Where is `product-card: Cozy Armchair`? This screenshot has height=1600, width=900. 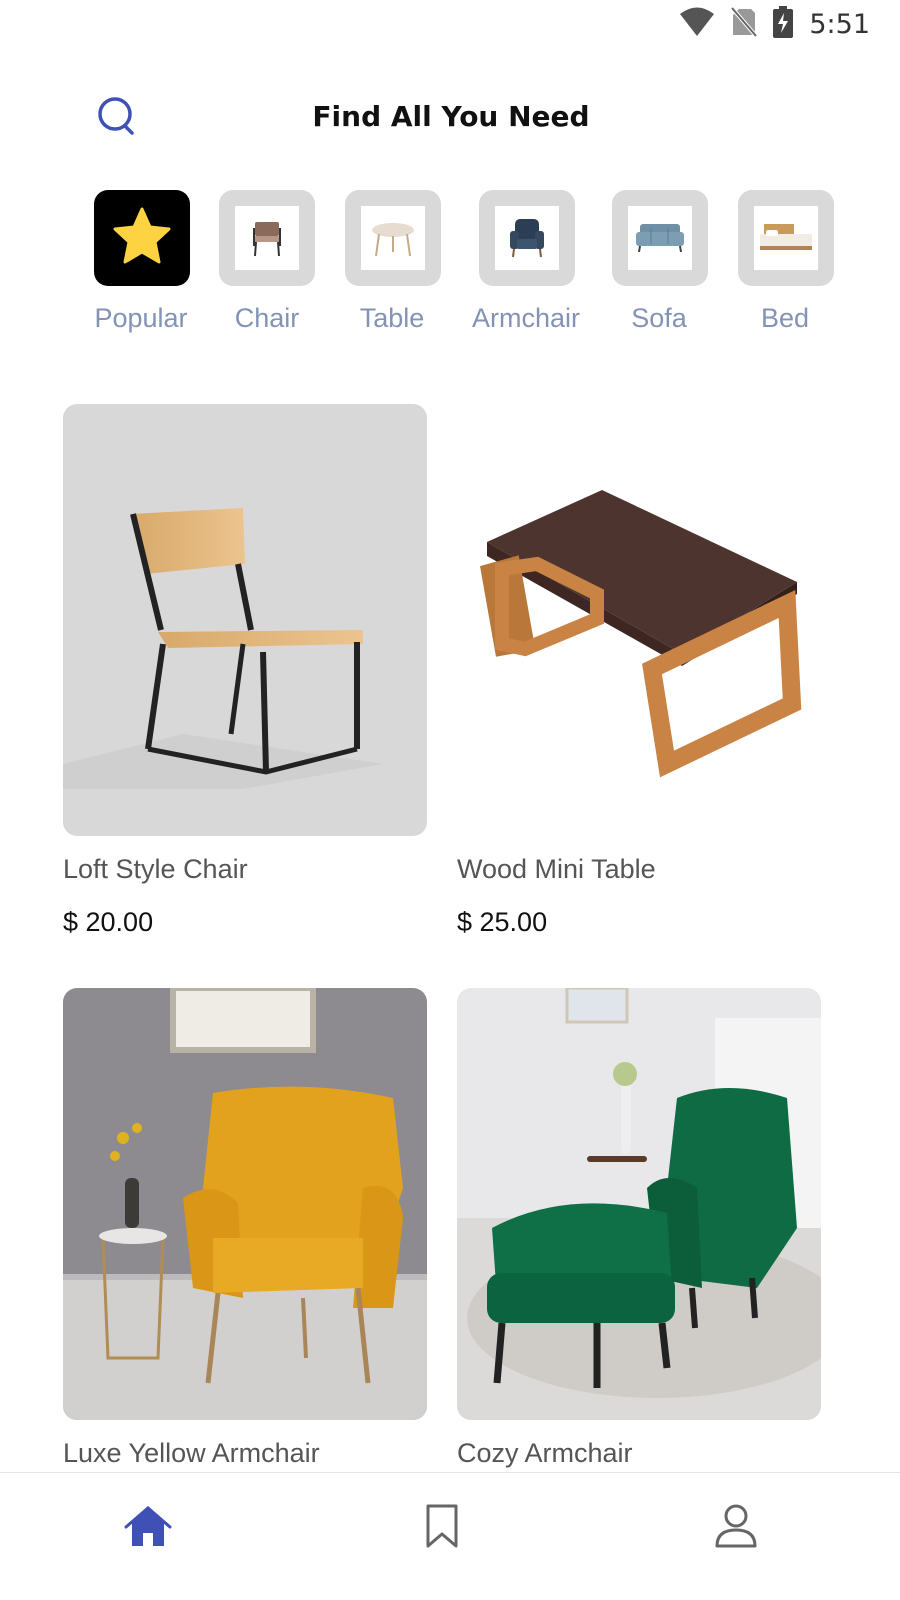
product-card: Cozy Armchair is located at coordinates (639, 1228).